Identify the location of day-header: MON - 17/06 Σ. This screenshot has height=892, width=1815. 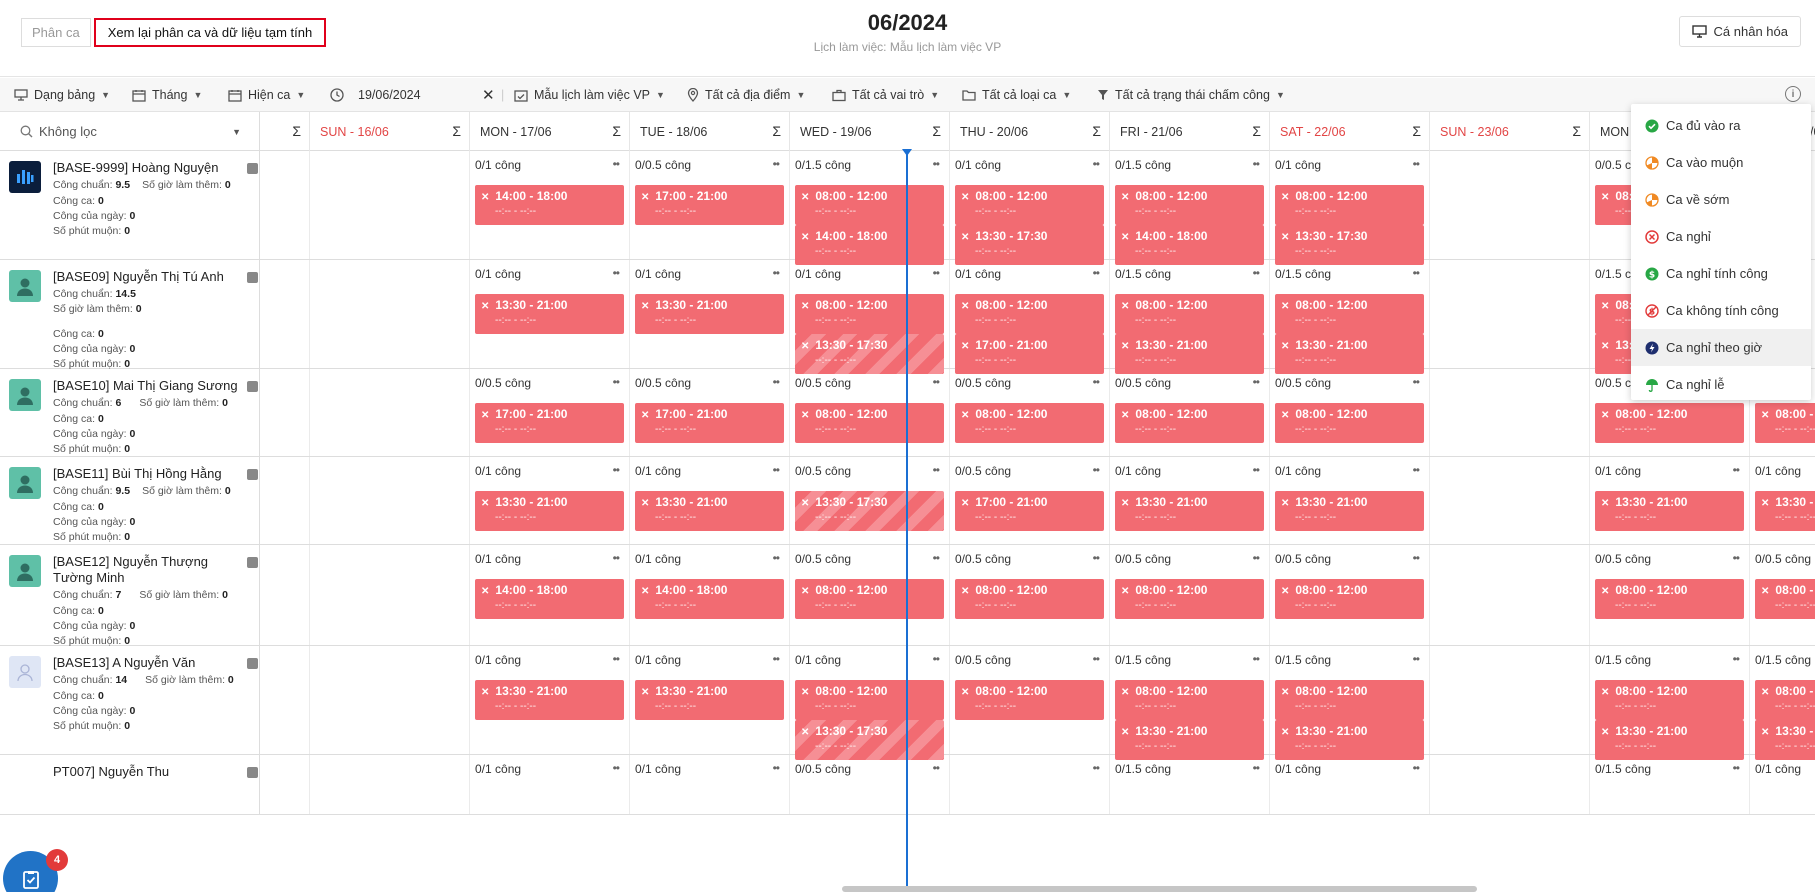
(550, 131).